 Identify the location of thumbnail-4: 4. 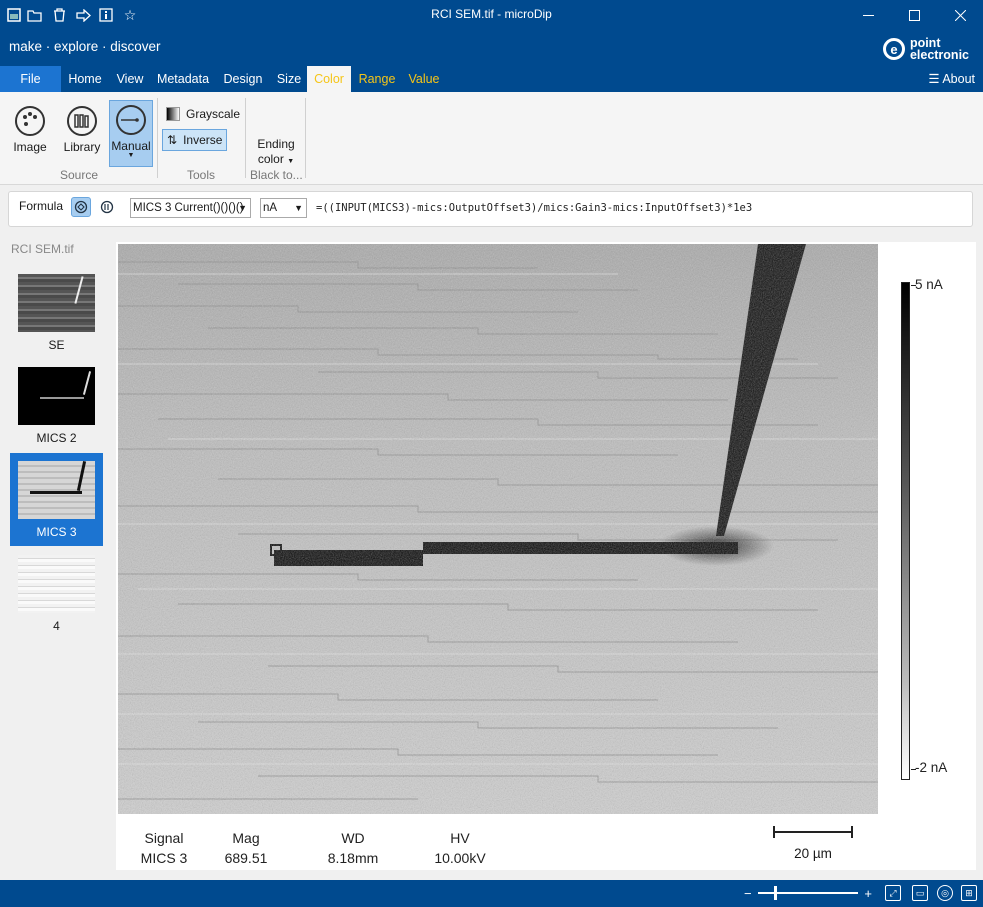
(56, 592).